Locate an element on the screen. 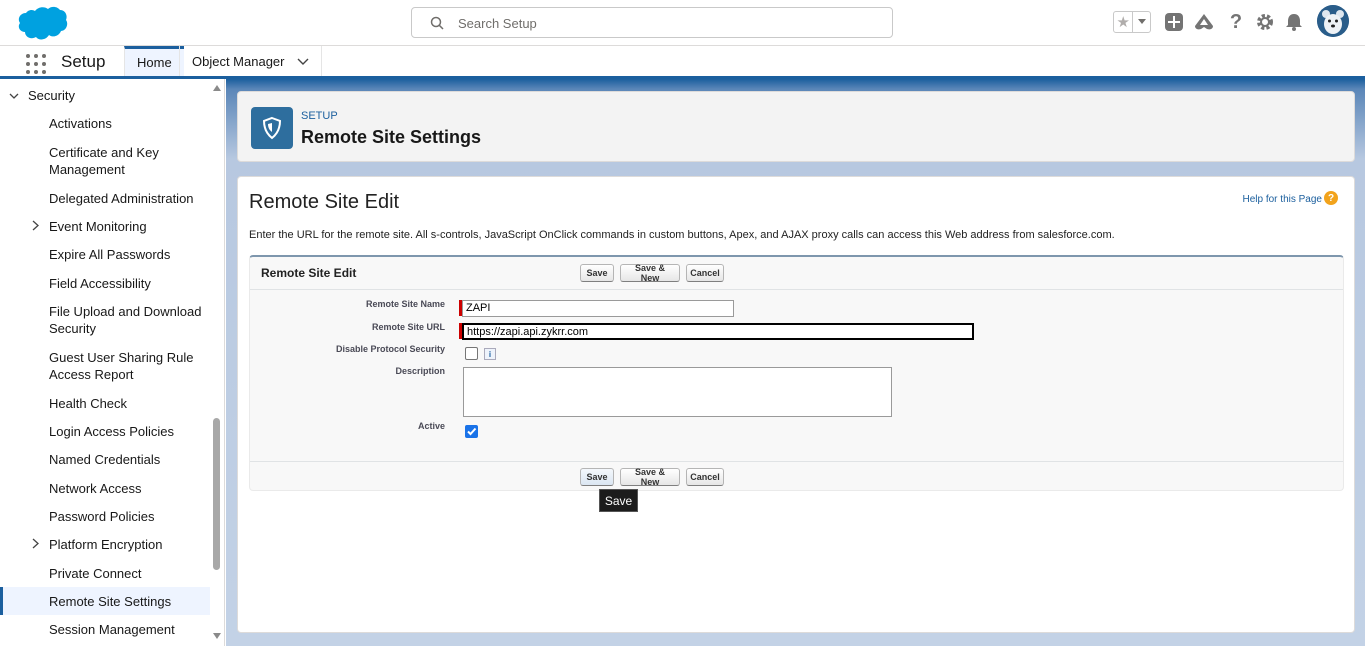  sidebar-item-label: Expire All Passwords is located at coordinates (110, 254).